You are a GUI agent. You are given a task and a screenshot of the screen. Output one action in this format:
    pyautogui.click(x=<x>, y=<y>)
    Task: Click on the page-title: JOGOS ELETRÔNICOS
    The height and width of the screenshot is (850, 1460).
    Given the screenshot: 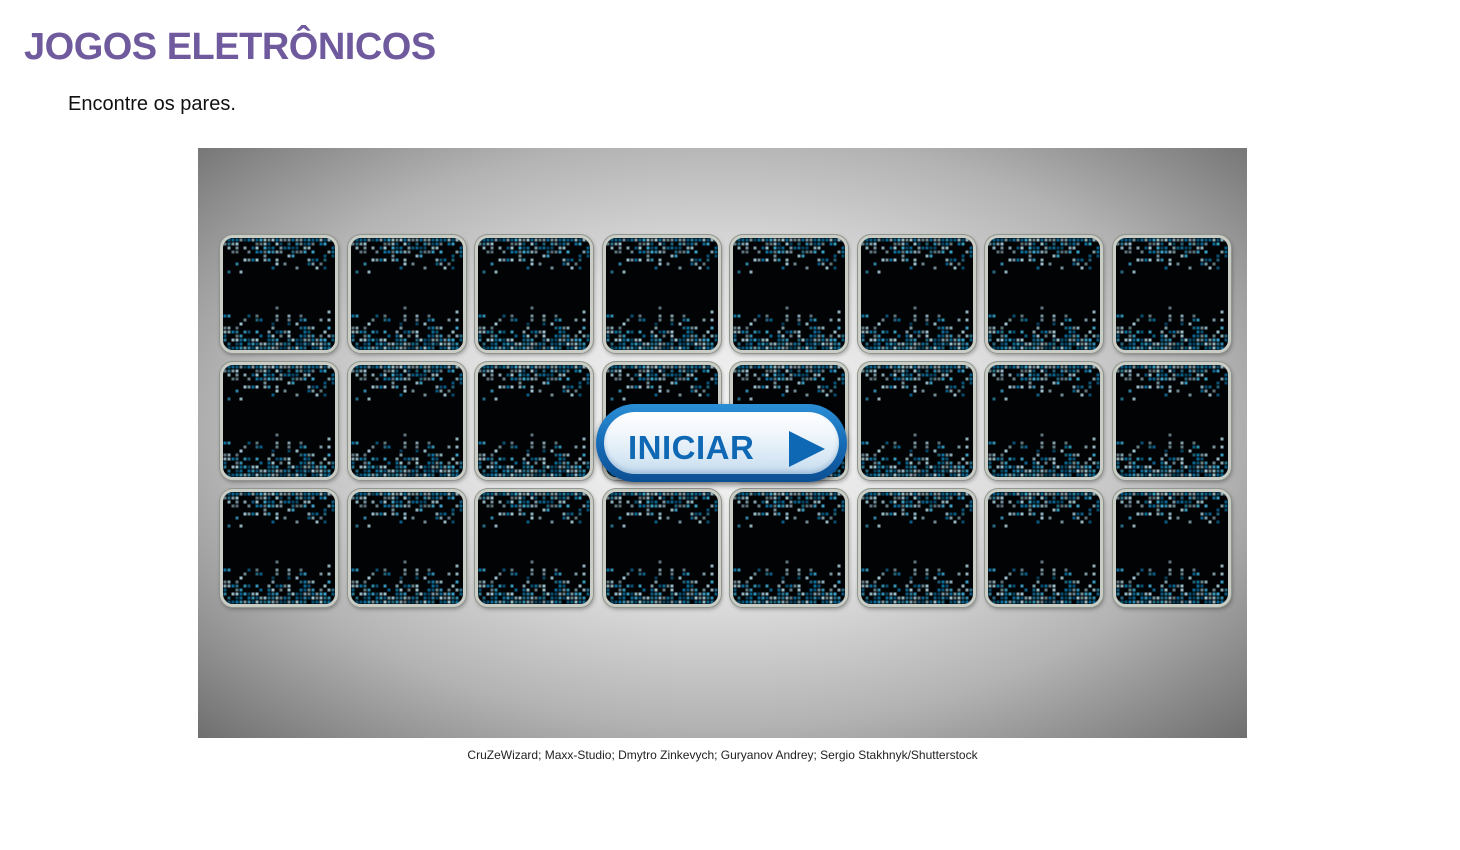 What is the action you would take?
    pyautogui.click(x=230, y=47)
    